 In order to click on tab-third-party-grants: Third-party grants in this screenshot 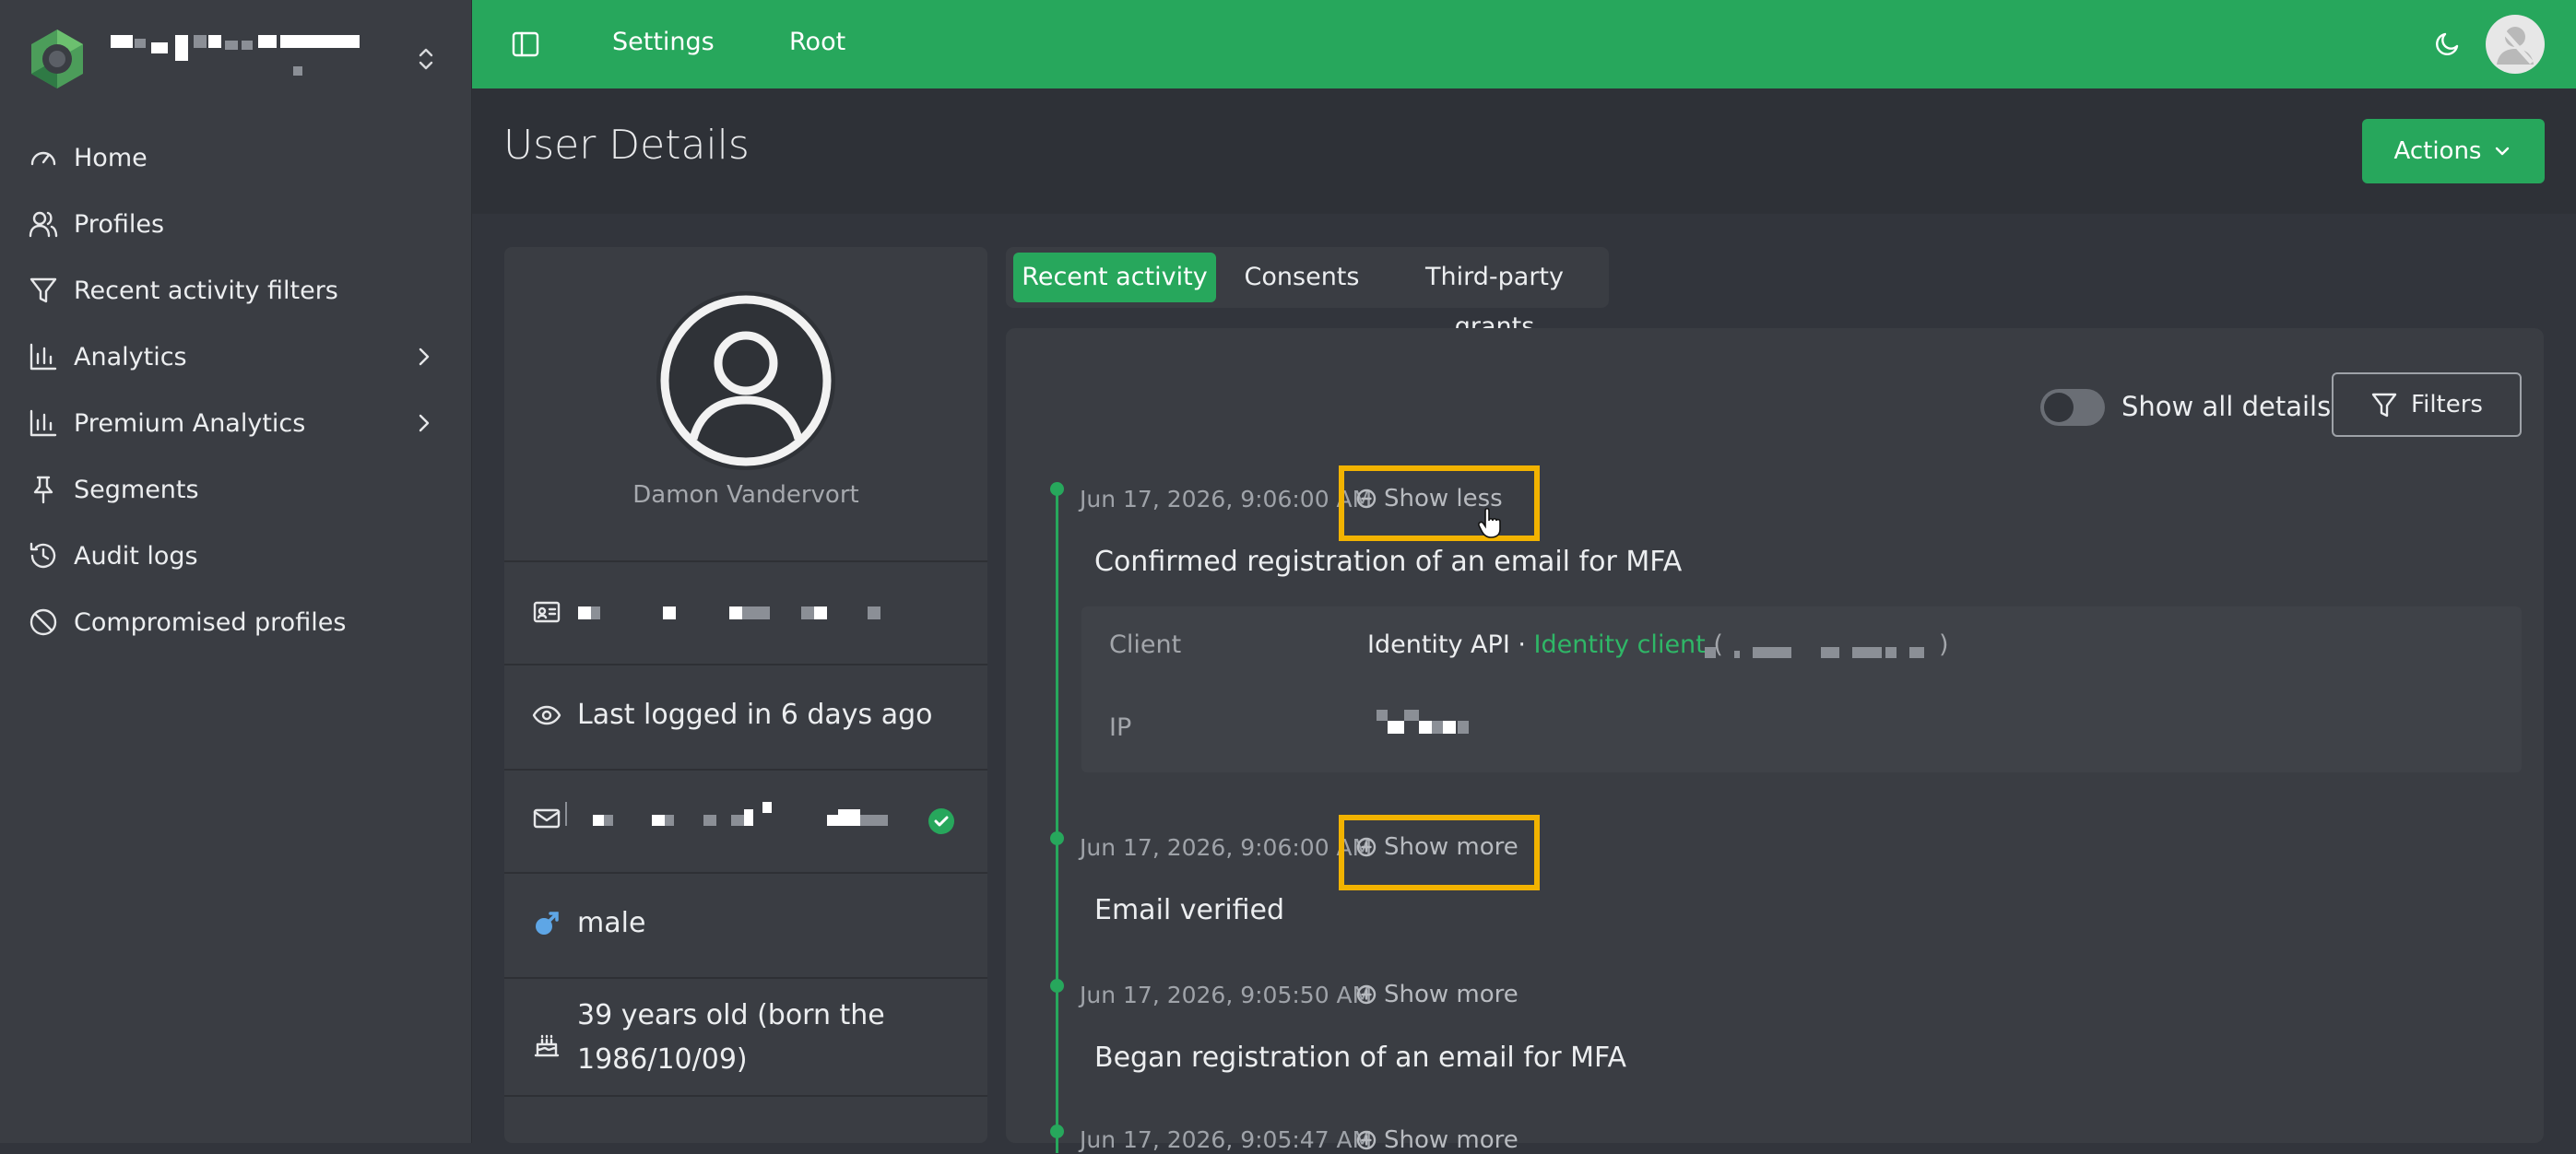, I will do `click(1494, 297)`.